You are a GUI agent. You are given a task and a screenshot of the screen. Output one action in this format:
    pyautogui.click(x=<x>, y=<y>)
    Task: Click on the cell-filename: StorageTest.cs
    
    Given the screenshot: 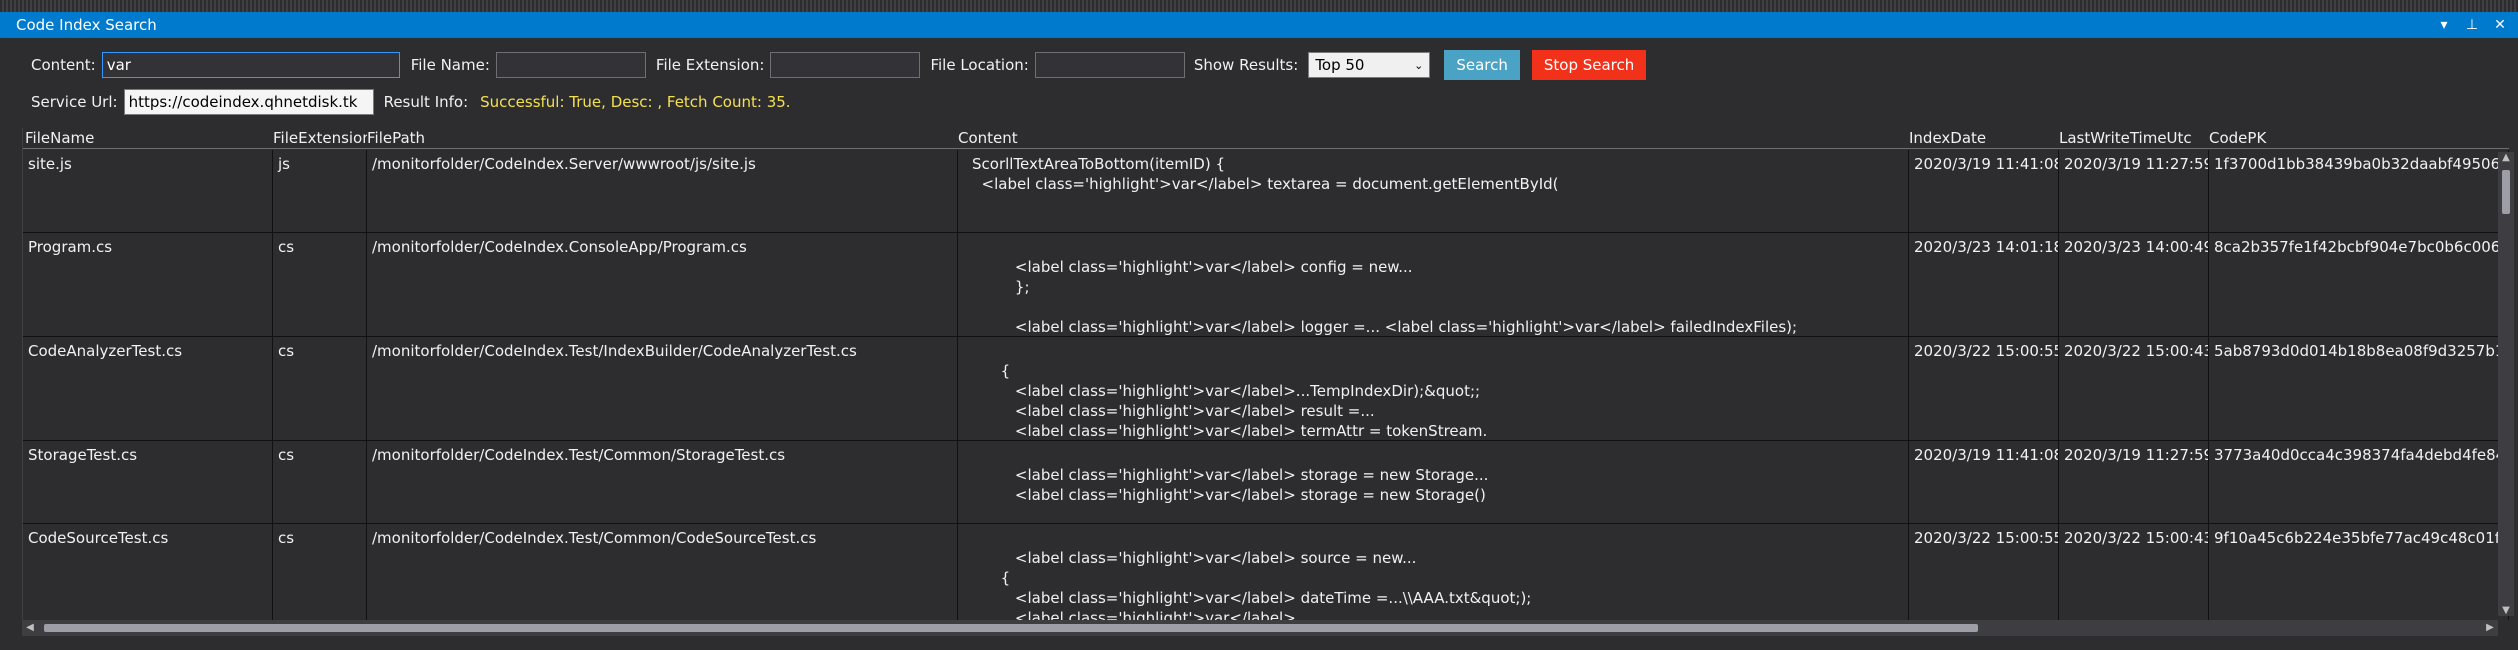 What is the action you would take?
    pyautogui.click(x=148, y=482)
    